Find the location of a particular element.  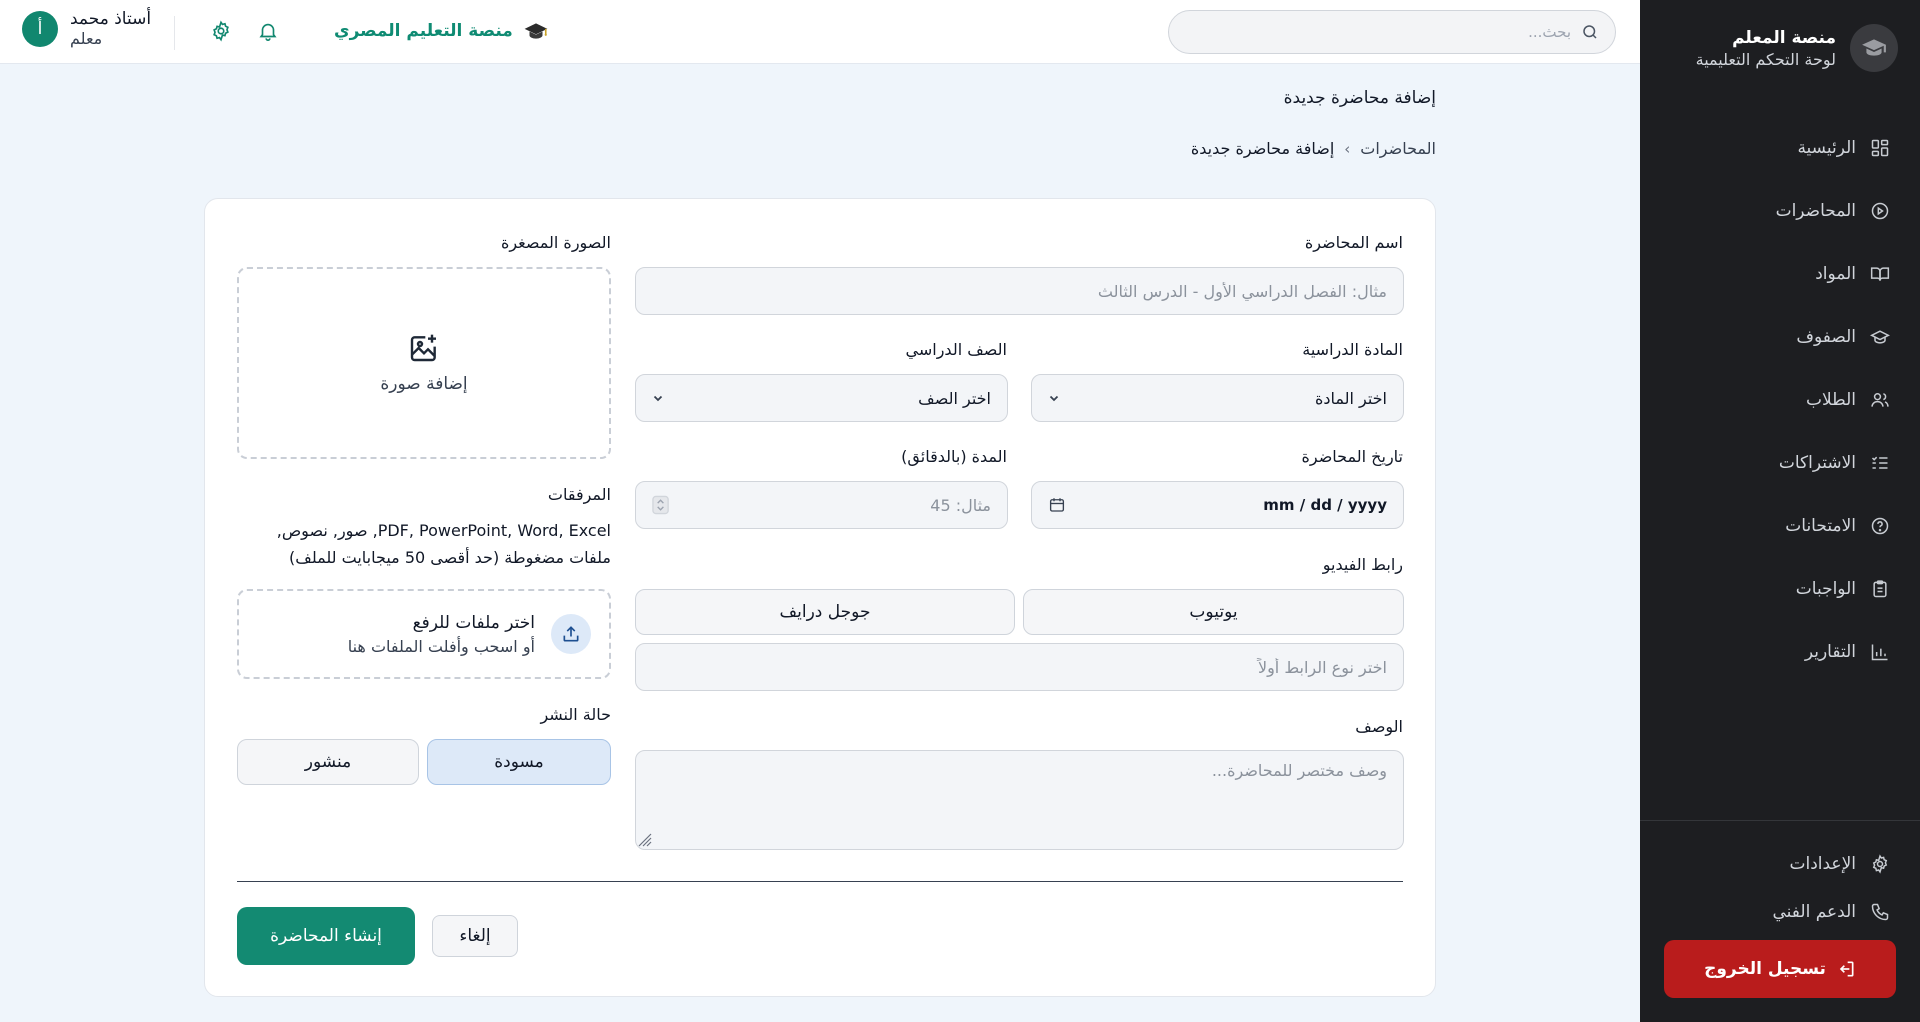

sidebar-item-reports: التقارير is located at coordinates (1780, 651).